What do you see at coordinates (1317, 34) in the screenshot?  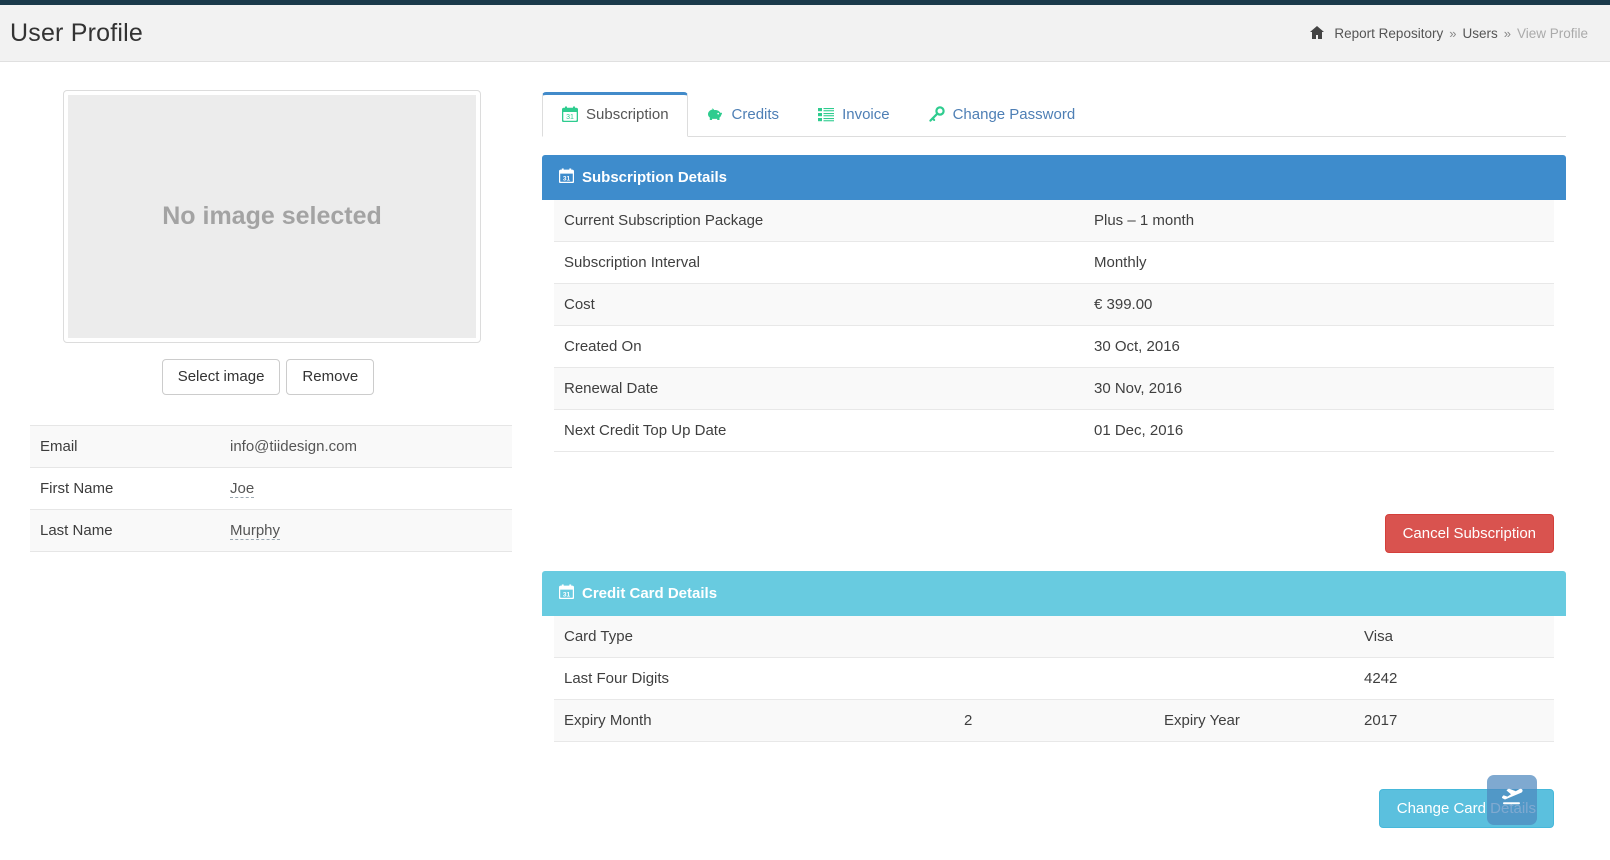 I see `home-icon` at bounding box center [1317, 34].